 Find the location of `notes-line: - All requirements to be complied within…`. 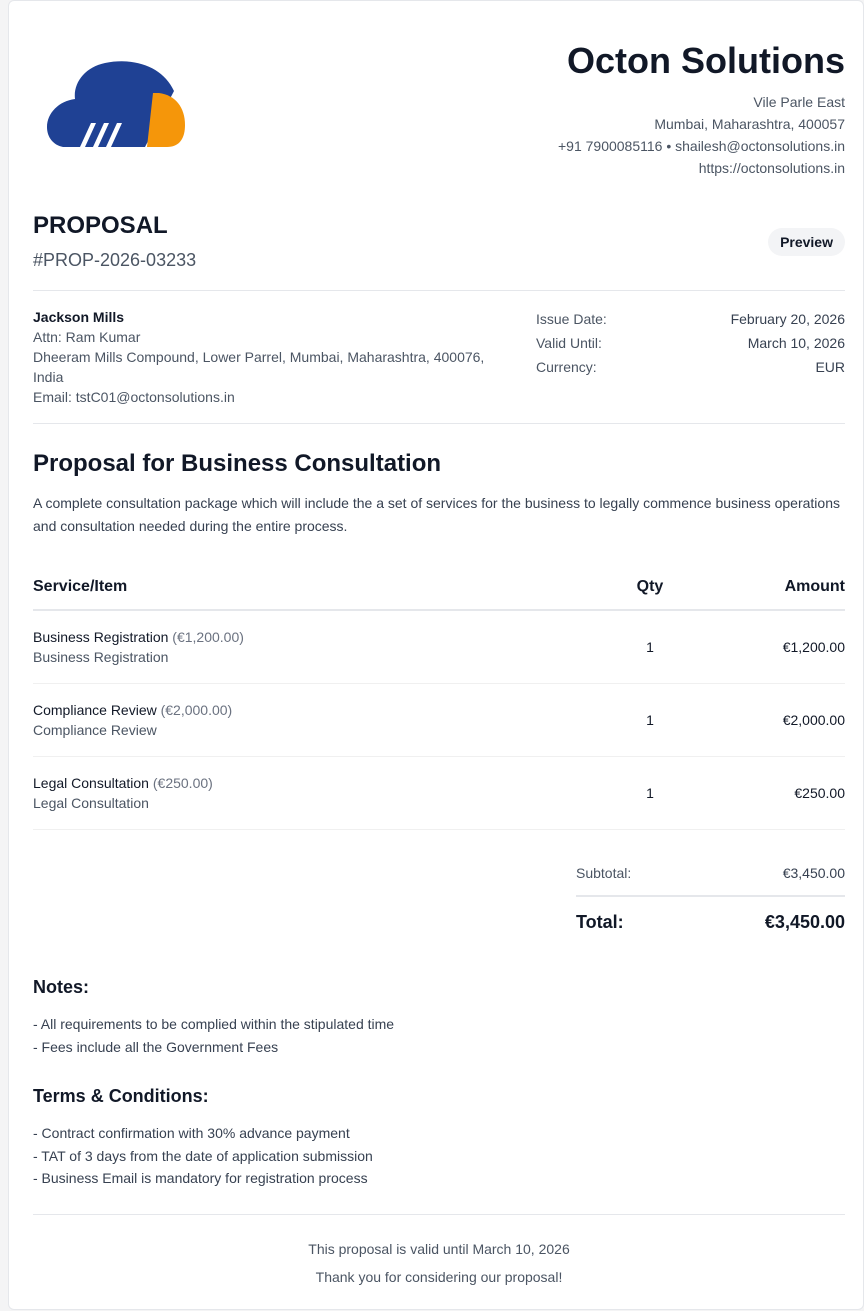

notes-line: - All requirements to be complied within… is located at coordinates (214, 1024).